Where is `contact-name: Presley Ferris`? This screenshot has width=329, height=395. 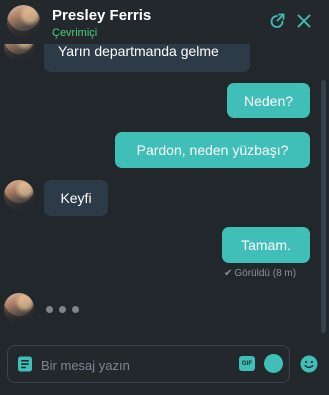 contact-name: Presley Ferris is located at coordinates (101, 15).